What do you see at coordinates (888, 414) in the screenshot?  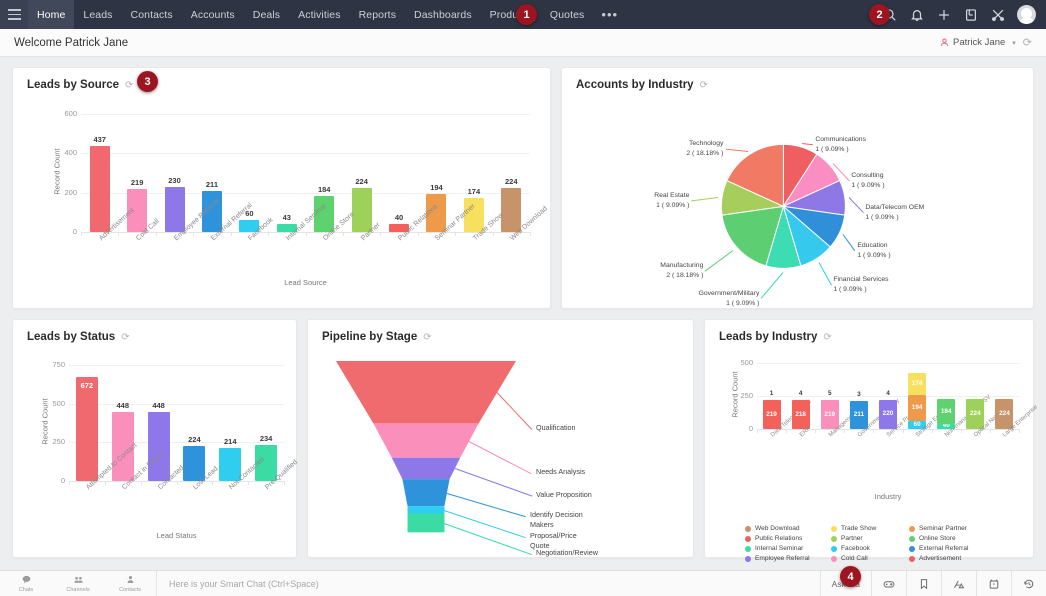 I see `bar-segment-value: 220` at bounding box center [888, 414].